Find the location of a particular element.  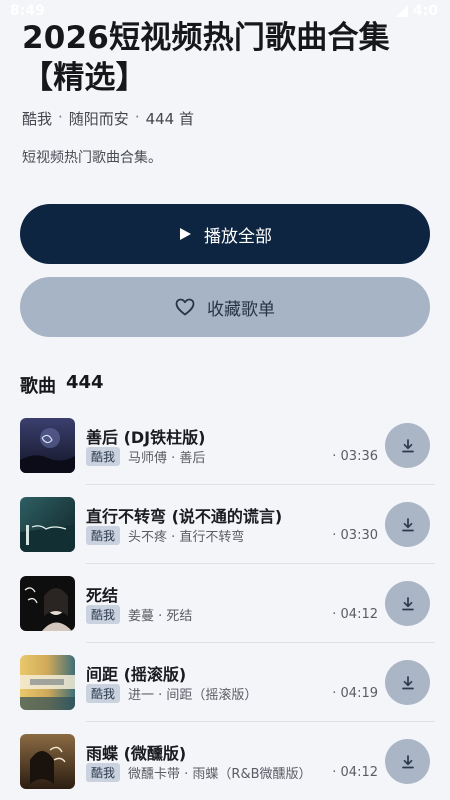

song-subline: 酷我 微醺卡带 · 雨蝶（R&B微醺版） is located at coordinates (199, 772).